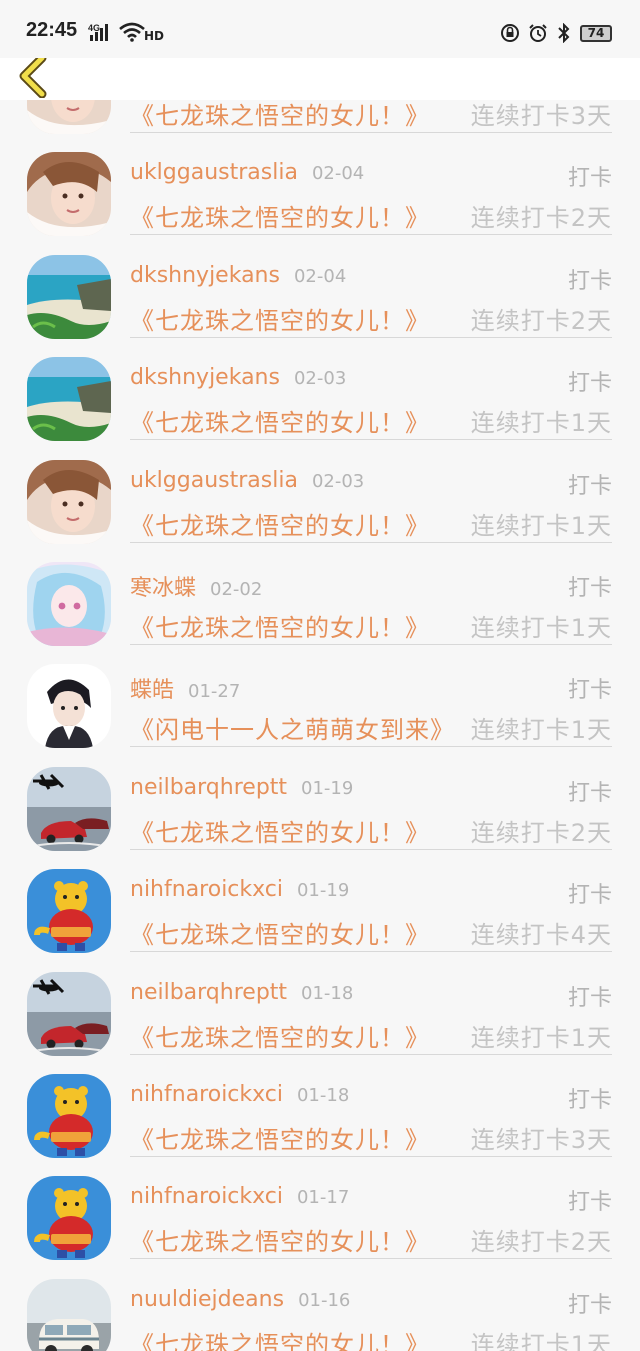  Describe the element at coordinates (247, 172) in the screenshot. I see `user-name: uklggaustraslia 02-04` at that location.